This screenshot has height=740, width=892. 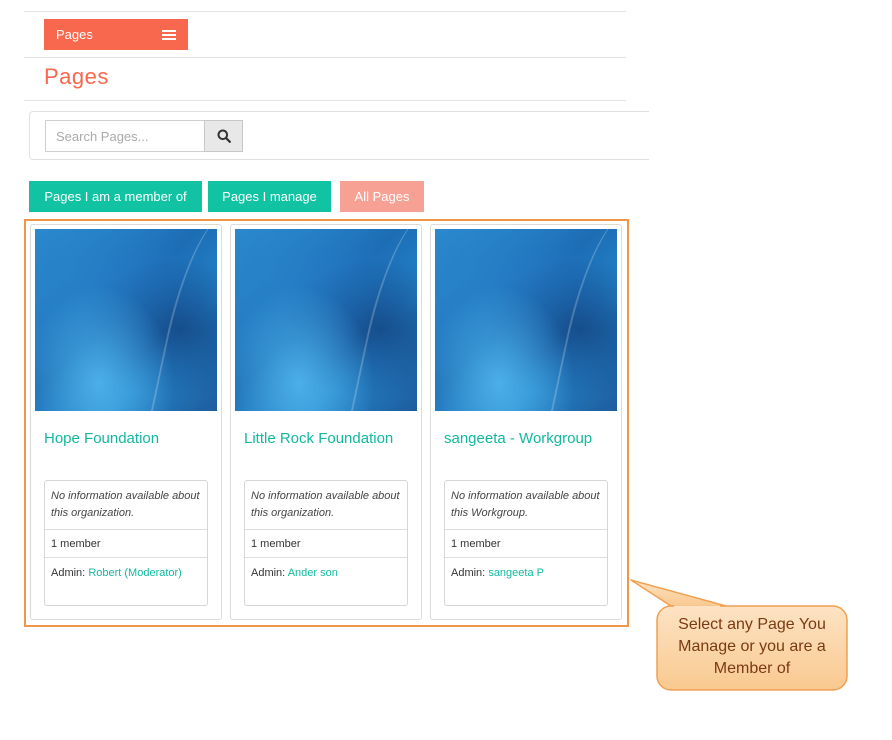 What do you see at coordinates (325, 11) in the screenshot?
I see `top-divider` at bounding box center [325, 11].